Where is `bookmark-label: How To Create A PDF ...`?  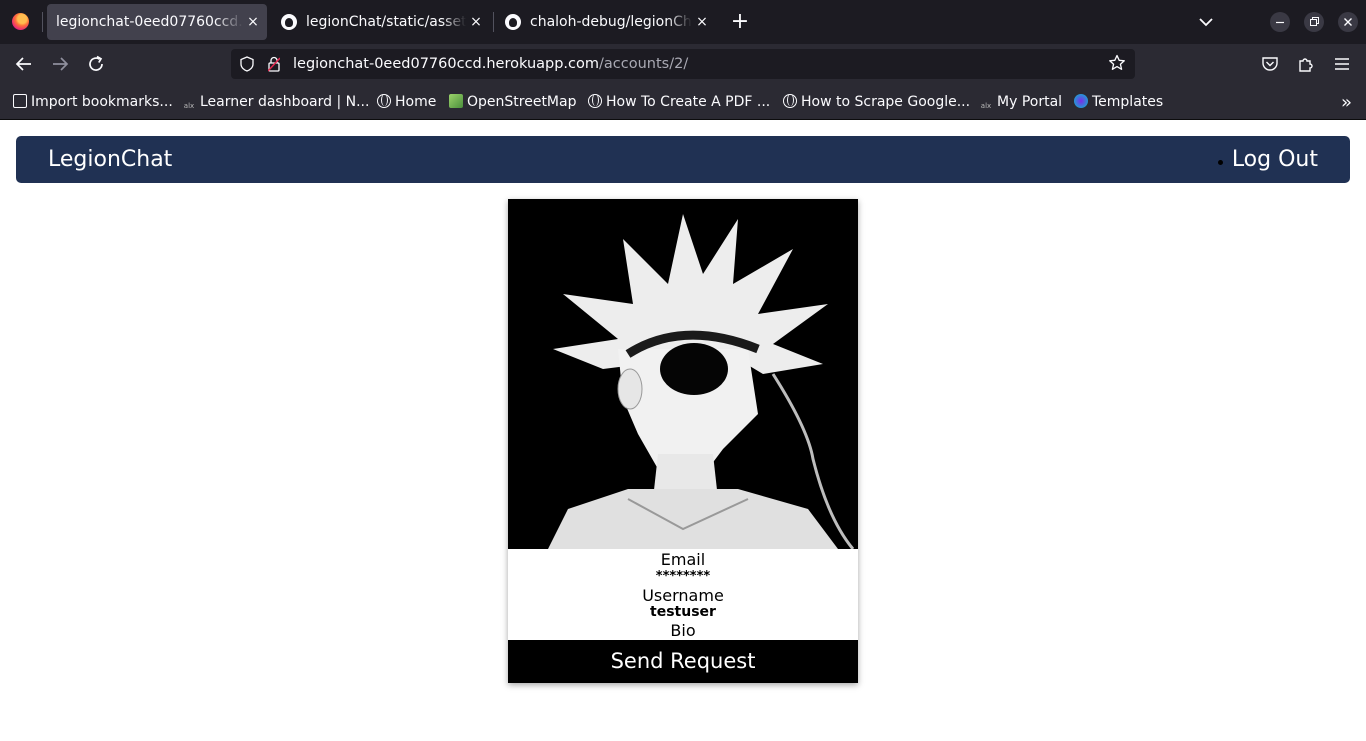 bookmark-label: How To Create A PDF ... is located at coordinates (688, 102).